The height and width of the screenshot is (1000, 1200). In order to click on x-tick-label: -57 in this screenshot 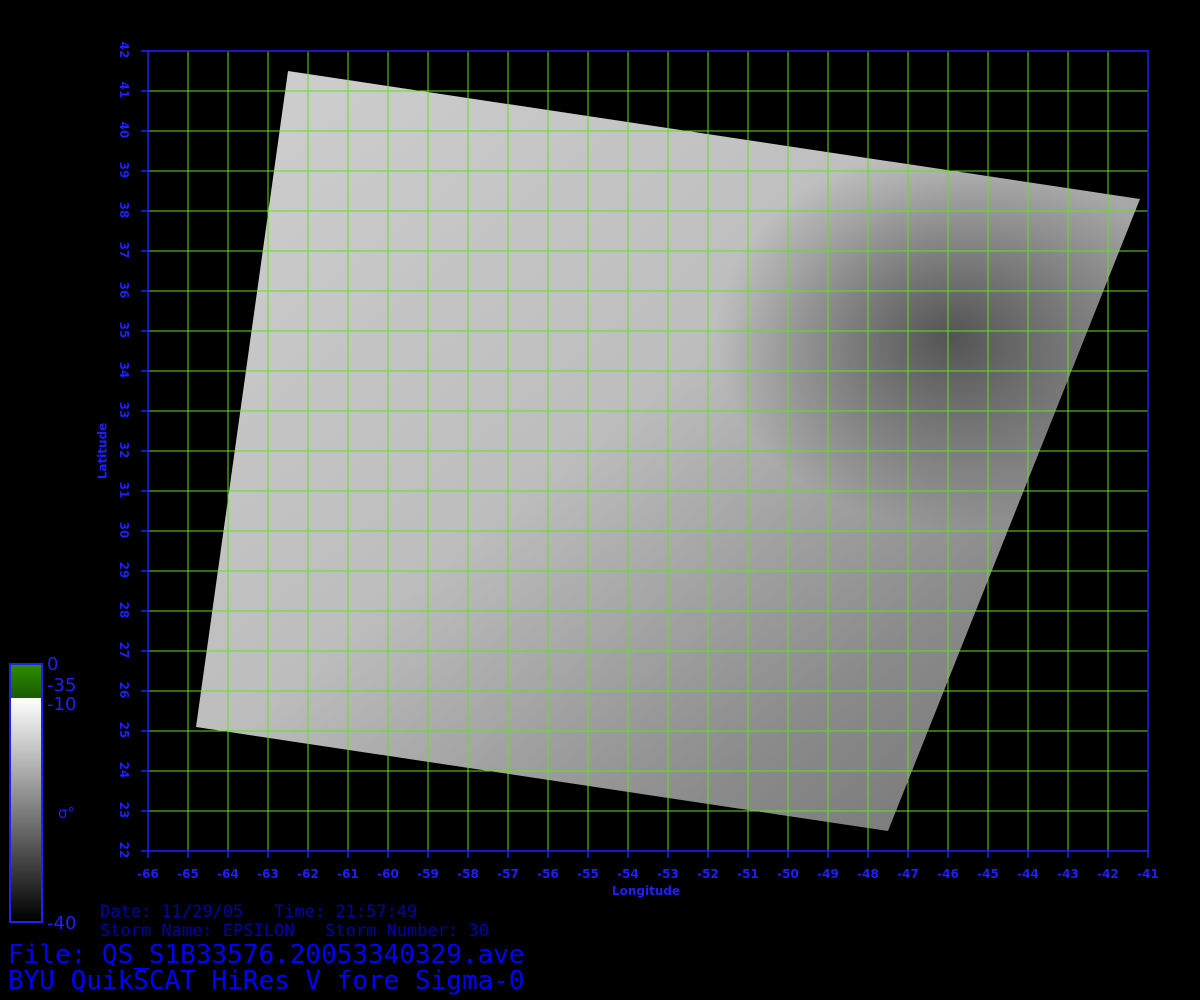, I will do `click(508, 874)`.